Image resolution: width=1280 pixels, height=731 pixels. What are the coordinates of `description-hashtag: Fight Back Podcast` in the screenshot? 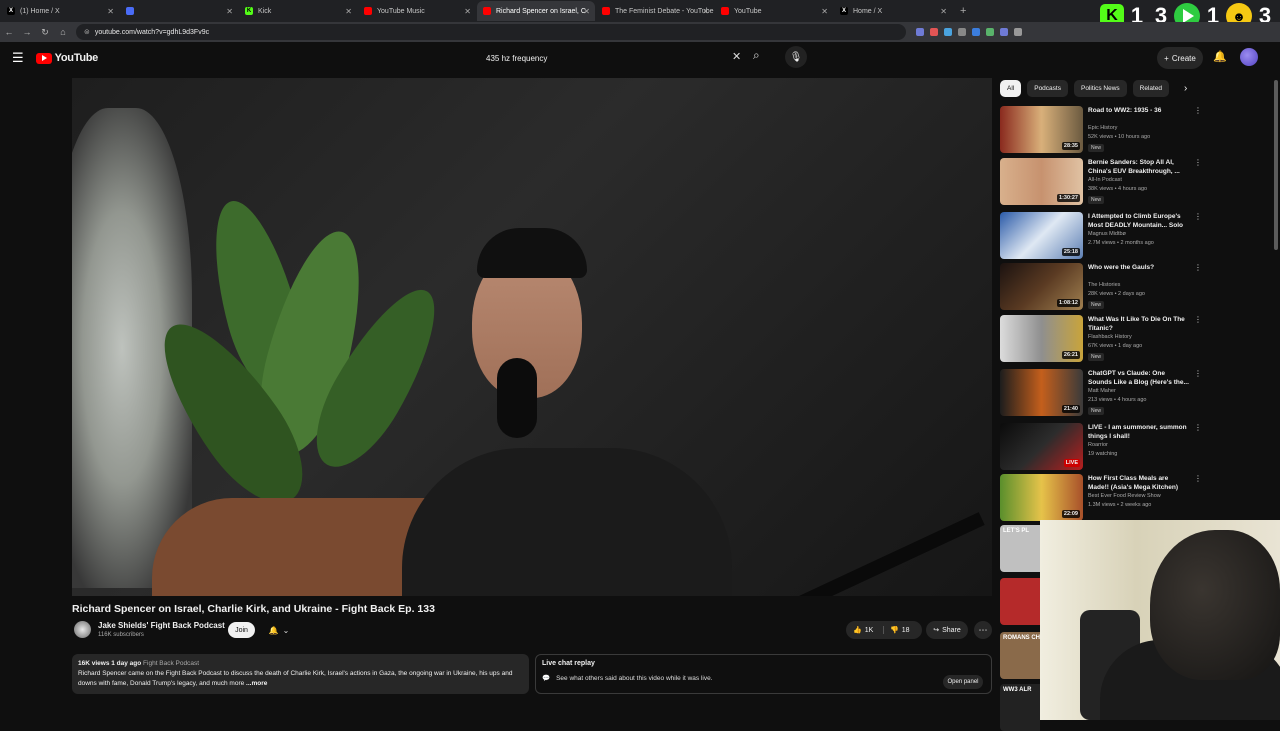 It's located at (171, 663).